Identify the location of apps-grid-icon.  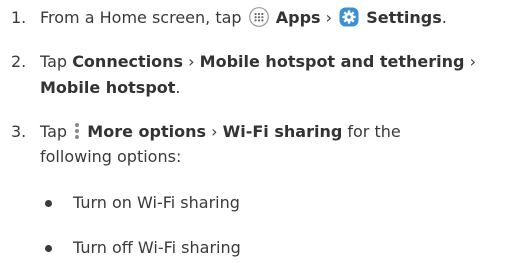
(258, 17).